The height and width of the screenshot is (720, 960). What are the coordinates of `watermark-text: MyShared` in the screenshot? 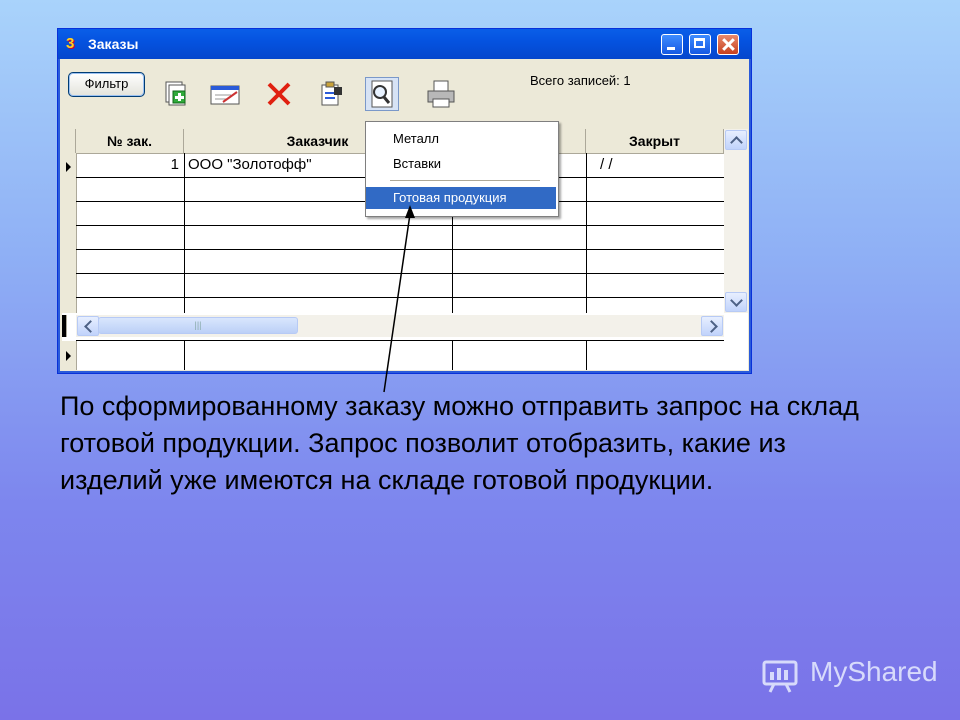 It's located at (874, 671).